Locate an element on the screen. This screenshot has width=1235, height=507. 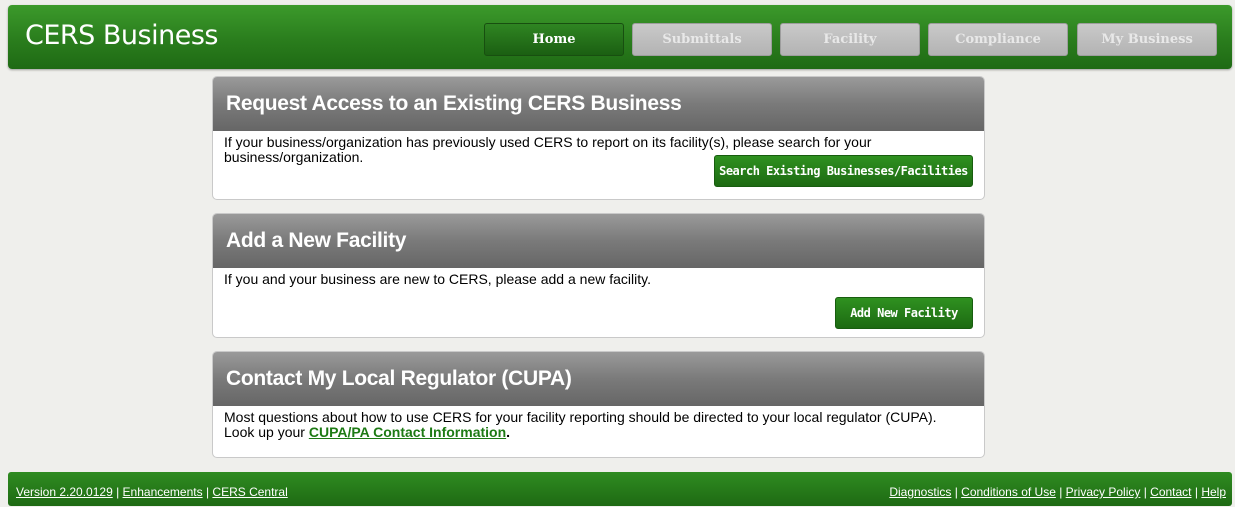
nav-my-business-button: My Business is located at coordinates (1147, 39).